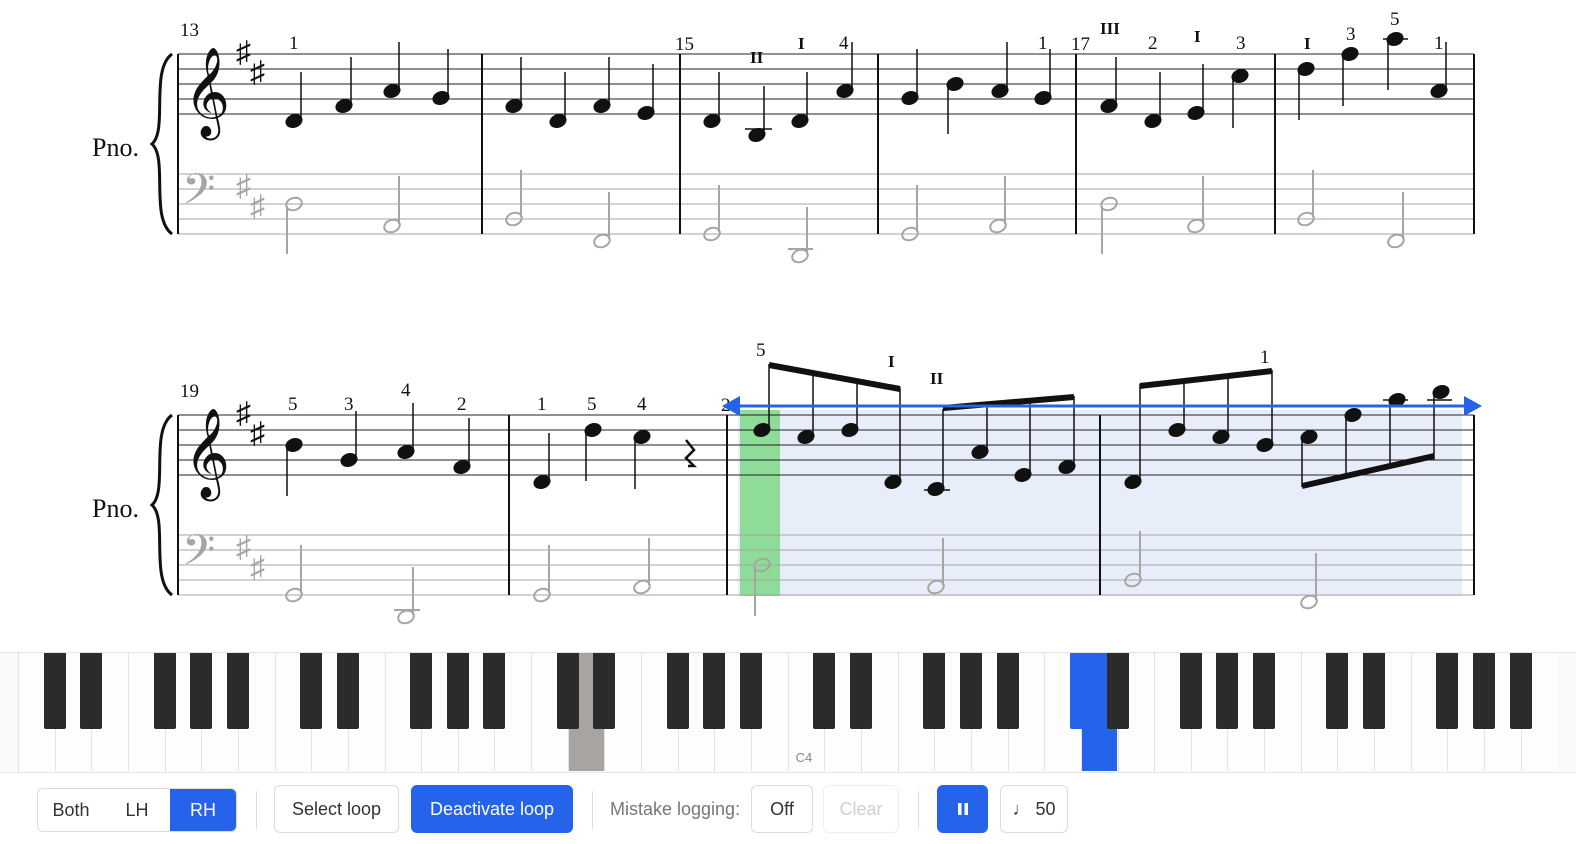 Image resolution: width=1576 pixels, height=844 pixels. Describe the element at coordinates (336, 809) in the screenshot. I see `select-loop-button: Select loop` at that location.